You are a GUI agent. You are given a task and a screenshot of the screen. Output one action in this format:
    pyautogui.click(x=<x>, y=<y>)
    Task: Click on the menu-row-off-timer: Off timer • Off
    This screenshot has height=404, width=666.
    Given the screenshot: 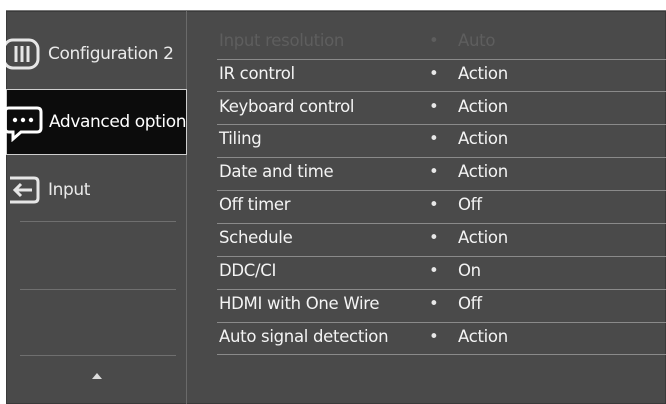 What is the action you would take?
    pyautogui.click(x=438, y=205)
    